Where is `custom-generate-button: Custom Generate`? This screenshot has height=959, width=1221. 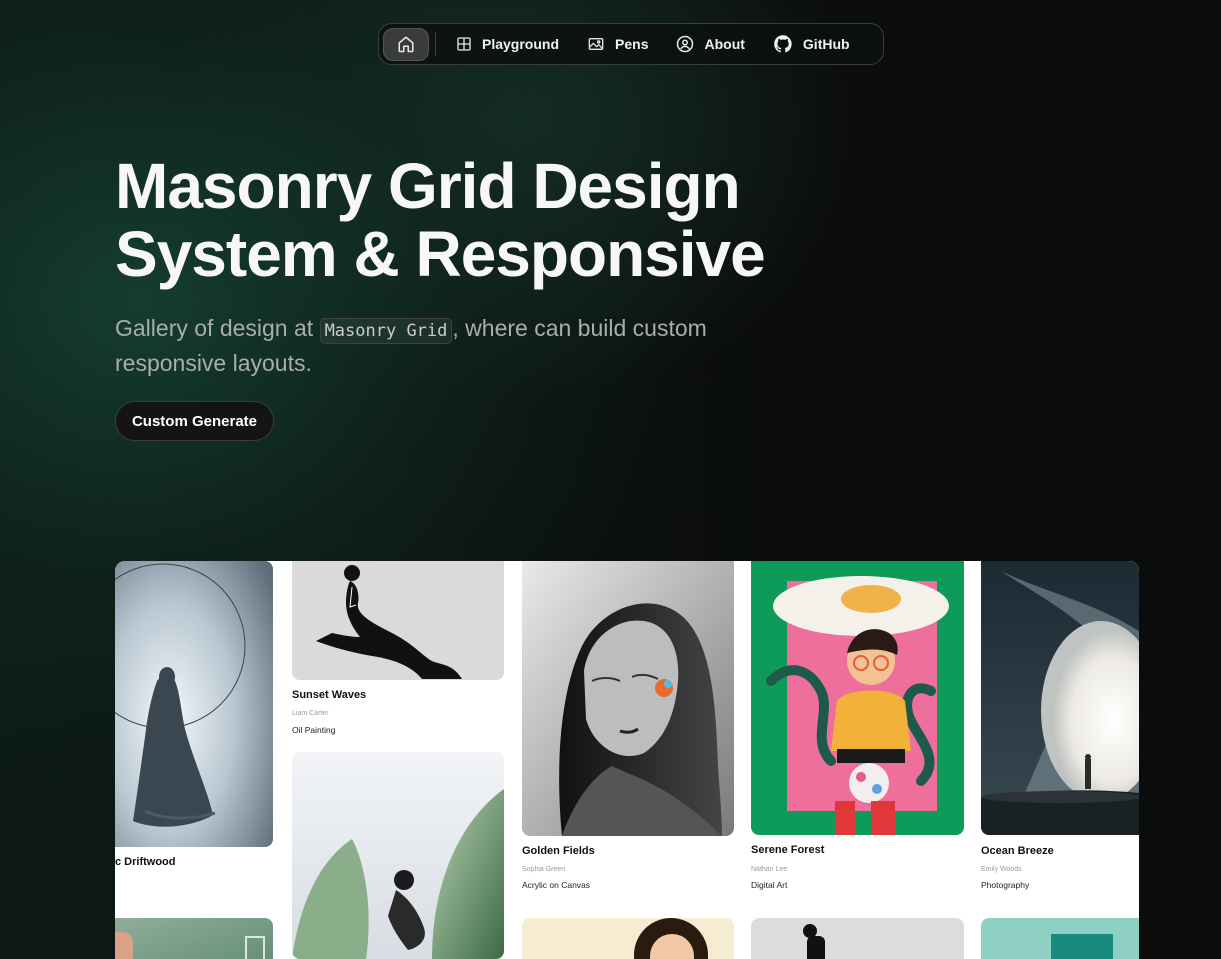 custom-generate-button: Custom Generate is located at coordinates (194, 421).